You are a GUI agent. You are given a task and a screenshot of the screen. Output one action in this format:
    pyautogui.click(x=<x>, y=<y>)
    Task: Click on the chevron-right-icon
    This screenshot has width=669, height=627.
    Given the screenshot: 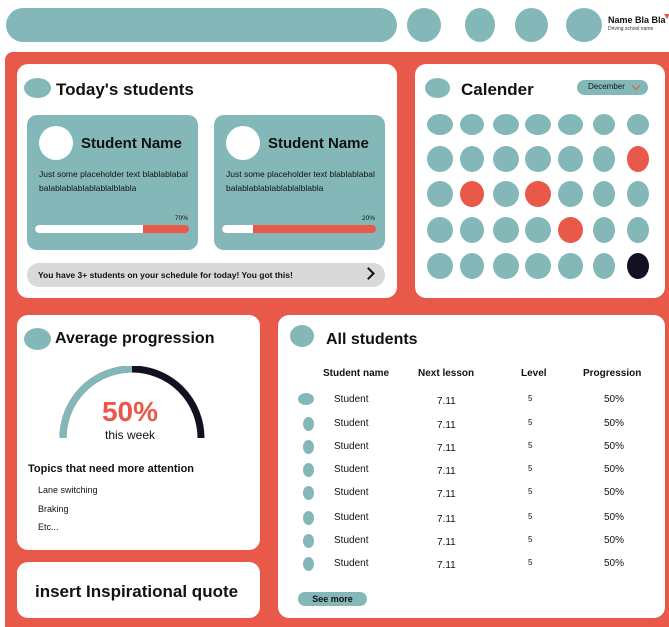 What is the action you would take?
    pyautogui.click(x=368, y=273)
    